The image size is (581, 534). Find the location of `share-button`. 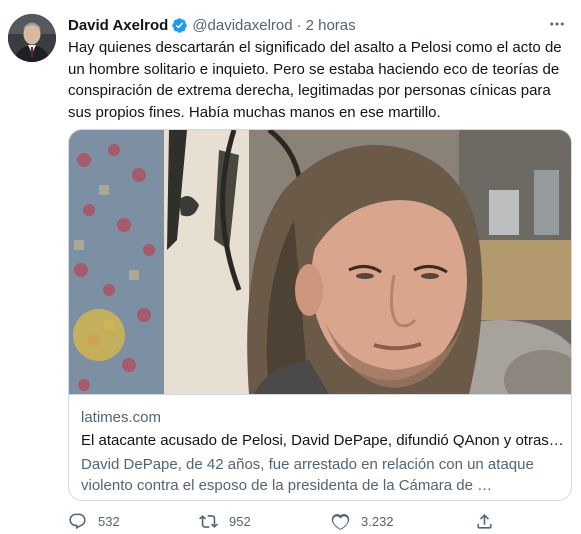

share-button is located at coordinates (484, 521).